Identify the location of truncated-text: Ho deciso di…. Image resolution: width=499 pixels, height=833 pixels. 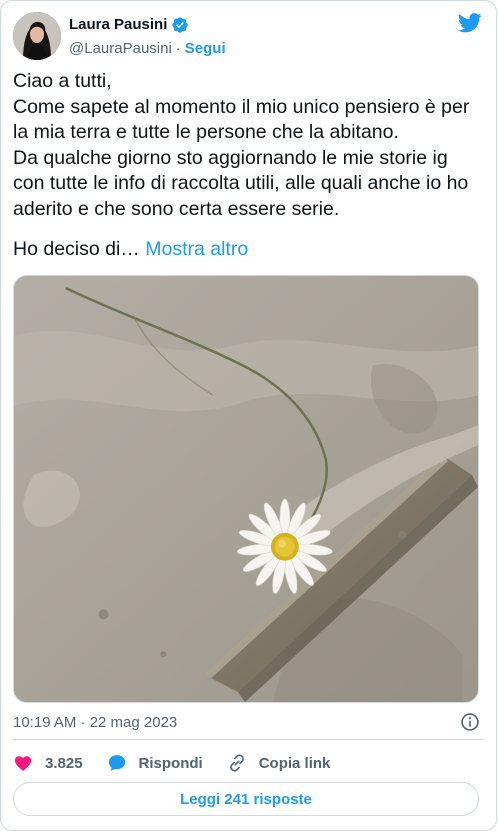
(76, 249).